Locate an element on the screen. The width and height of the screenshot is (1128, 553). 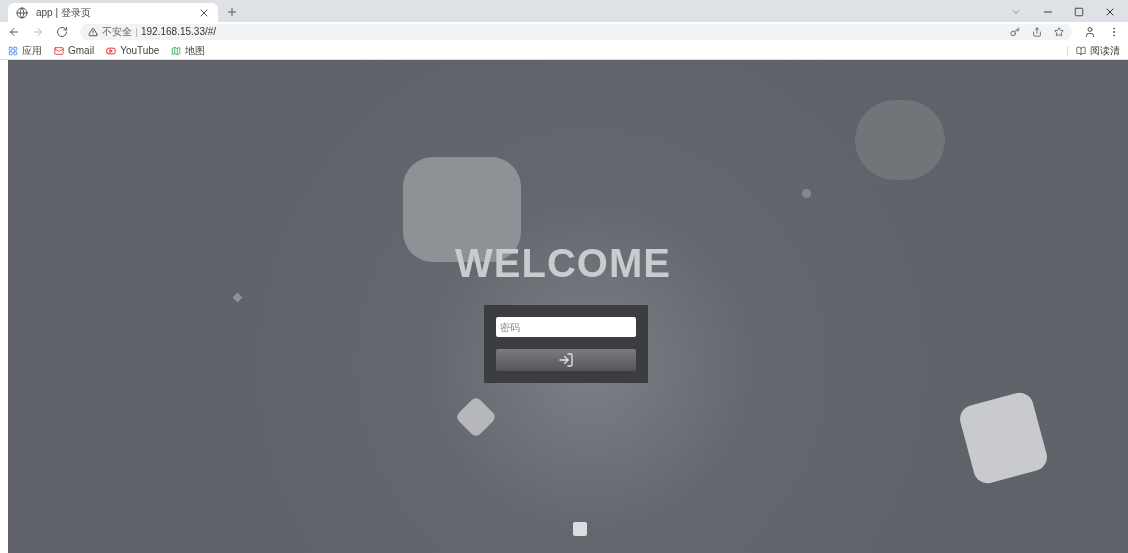
reading-list-icon is located at coordinates (1081, 50).